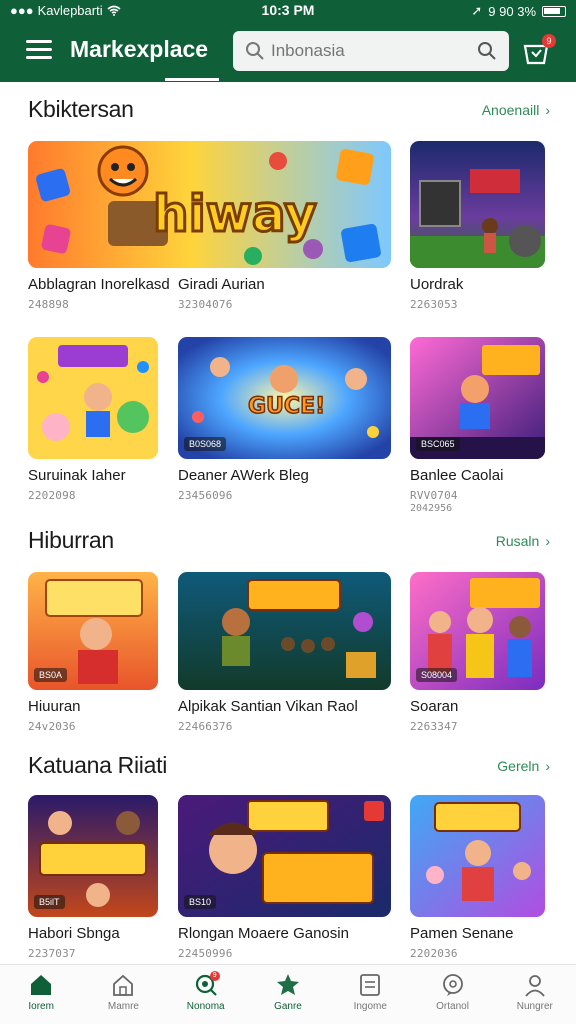 The height and width of the screenshot is (1024, 576). Describe the element at coordinates (370, 985) in the screenshot. I see `list-icon` at that location.